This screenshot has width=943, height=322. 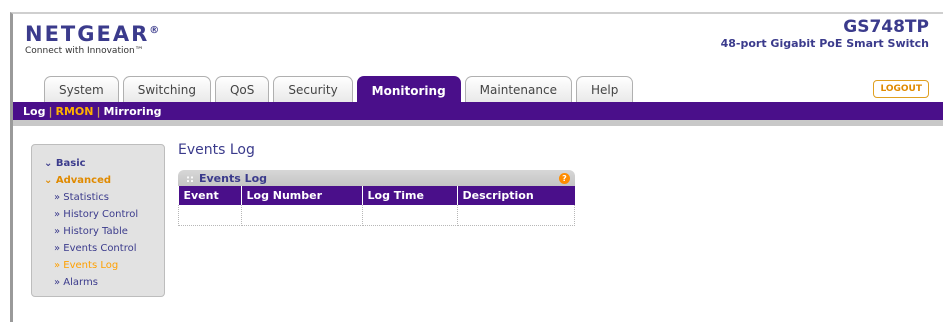 What do you see at coordinates (216, 150) in the screenshot?
I see `page-title: Events Log` at bounding box center [216, 150].